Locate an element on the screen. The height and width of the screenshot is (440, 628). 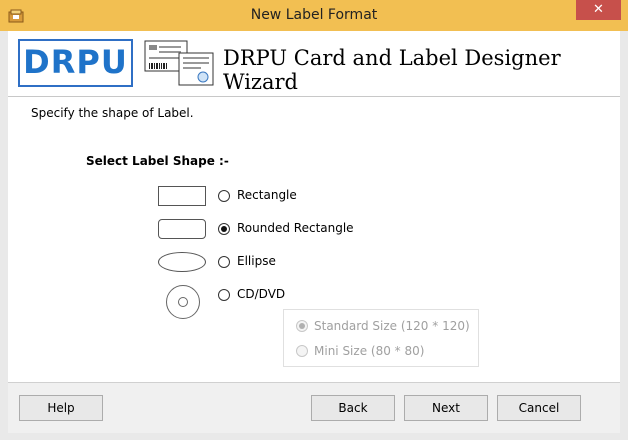
shape-option-ellipse: Ellipse is located at coordinates (308, 263).